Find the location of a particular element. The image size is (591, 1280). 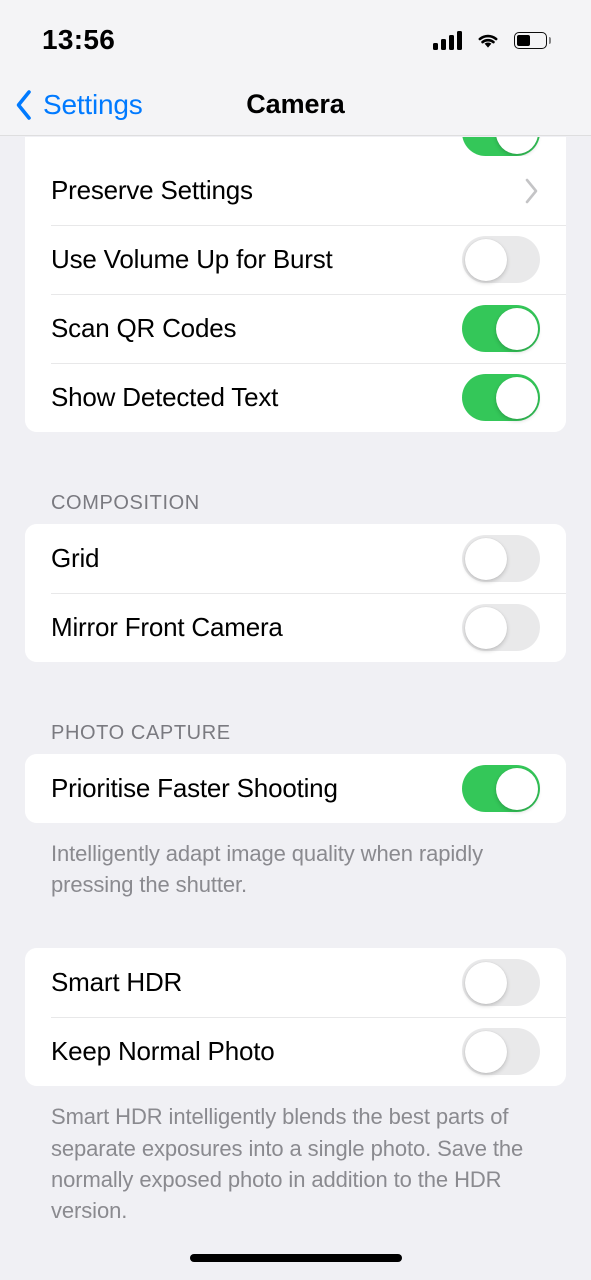

row-label: Mirror Front Camera is located at coordinates (167, 627).